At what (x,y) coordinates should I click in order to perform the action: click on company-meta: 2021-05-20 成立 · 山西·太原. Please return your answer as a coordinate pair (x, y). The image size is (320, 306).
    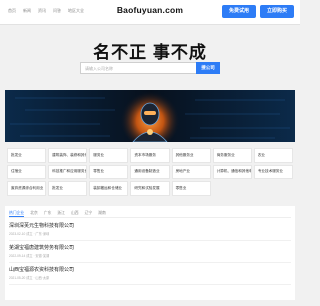
    Looking at the image, I should click on (29, 278).